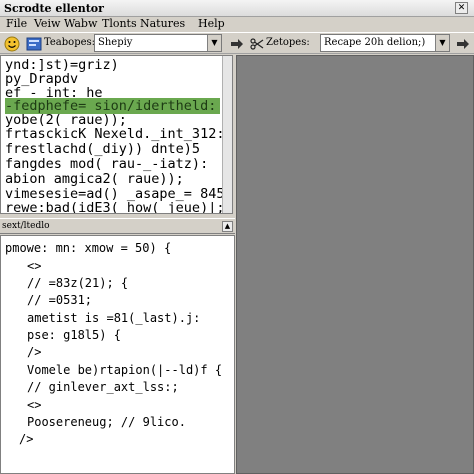 The width and height of the screenshot is (474, 474). What do you see at coordinates (288, 42) in the screenshot?
I see `zetopes-label: Zetopes:` at bounding box center [288, 42].